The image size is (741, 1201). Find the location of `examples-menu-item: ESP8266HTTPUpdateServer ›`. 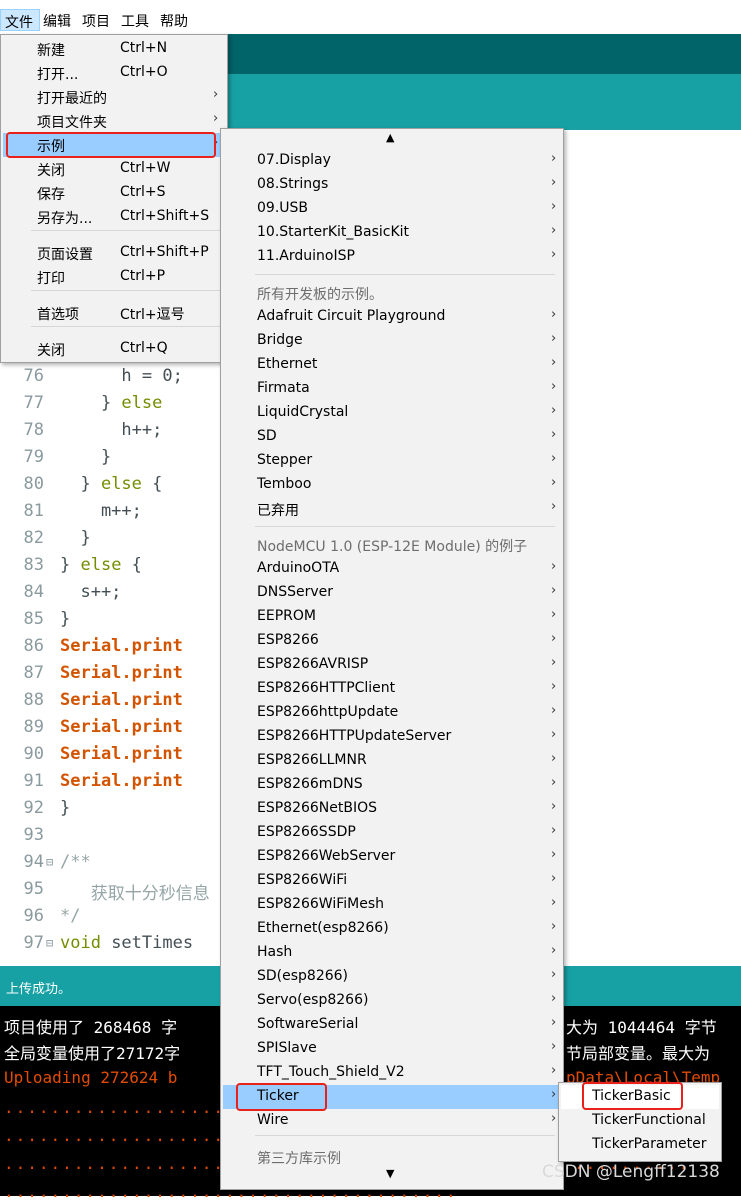

examples-menu-item: ESP8266HTTPUpdateServer › is located at coordinates (392, 737).